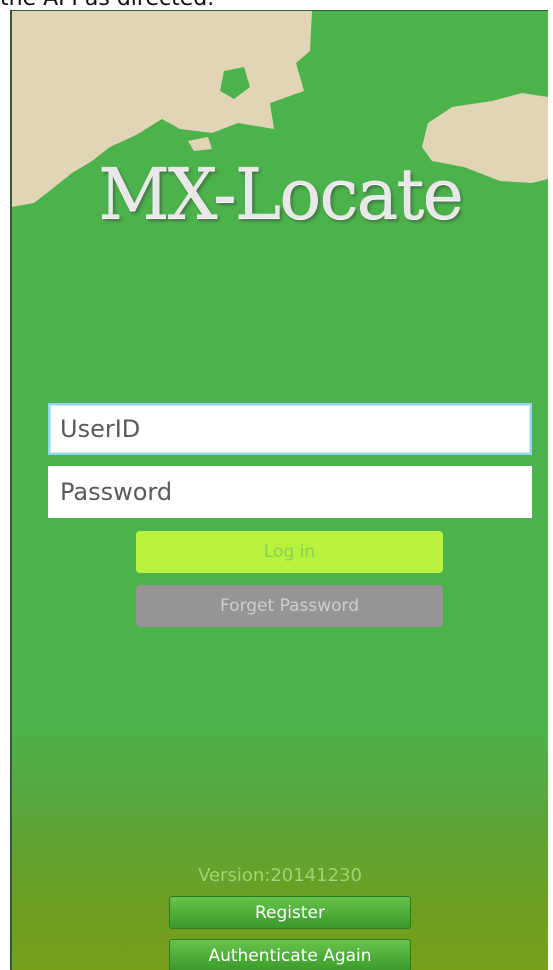 The width and height of the screenshot is (553, 970). Describe the element at coordinates (290, 912) in the screenshot. I see `register-button: Register` at that location.